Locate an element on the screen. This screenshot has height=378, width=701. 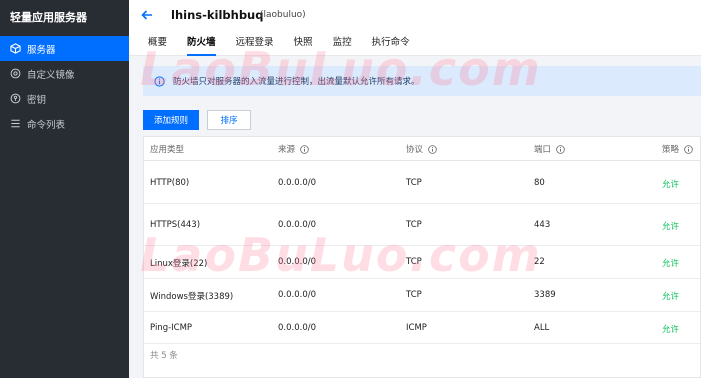
table-row: Windows登录(3389) 0.0.0.0/0 TCP 3389 允许 is located at coordinates (422, 295).